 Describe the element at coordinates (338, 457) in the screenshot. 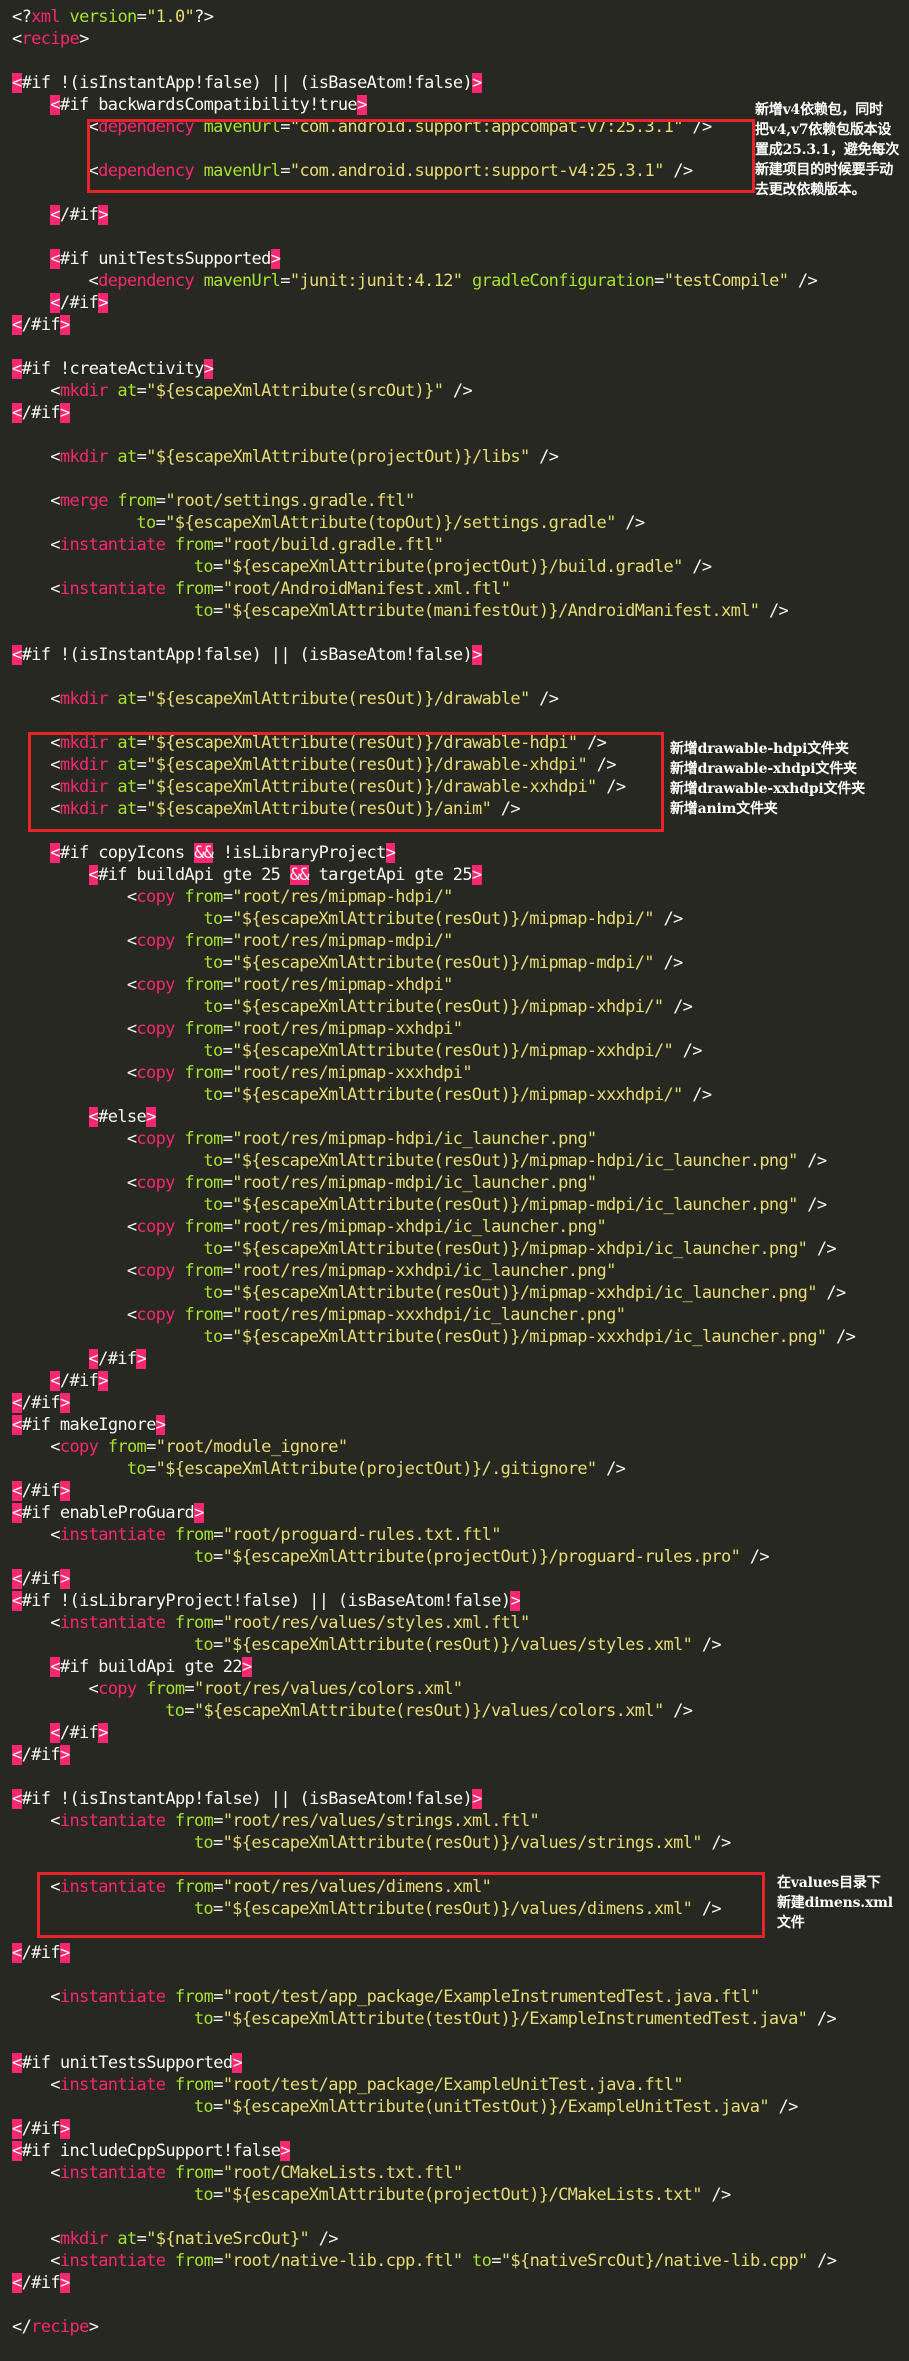

I see `code-token: "${escapeXmlAttribute(projectOut)}/libs"` at that location.